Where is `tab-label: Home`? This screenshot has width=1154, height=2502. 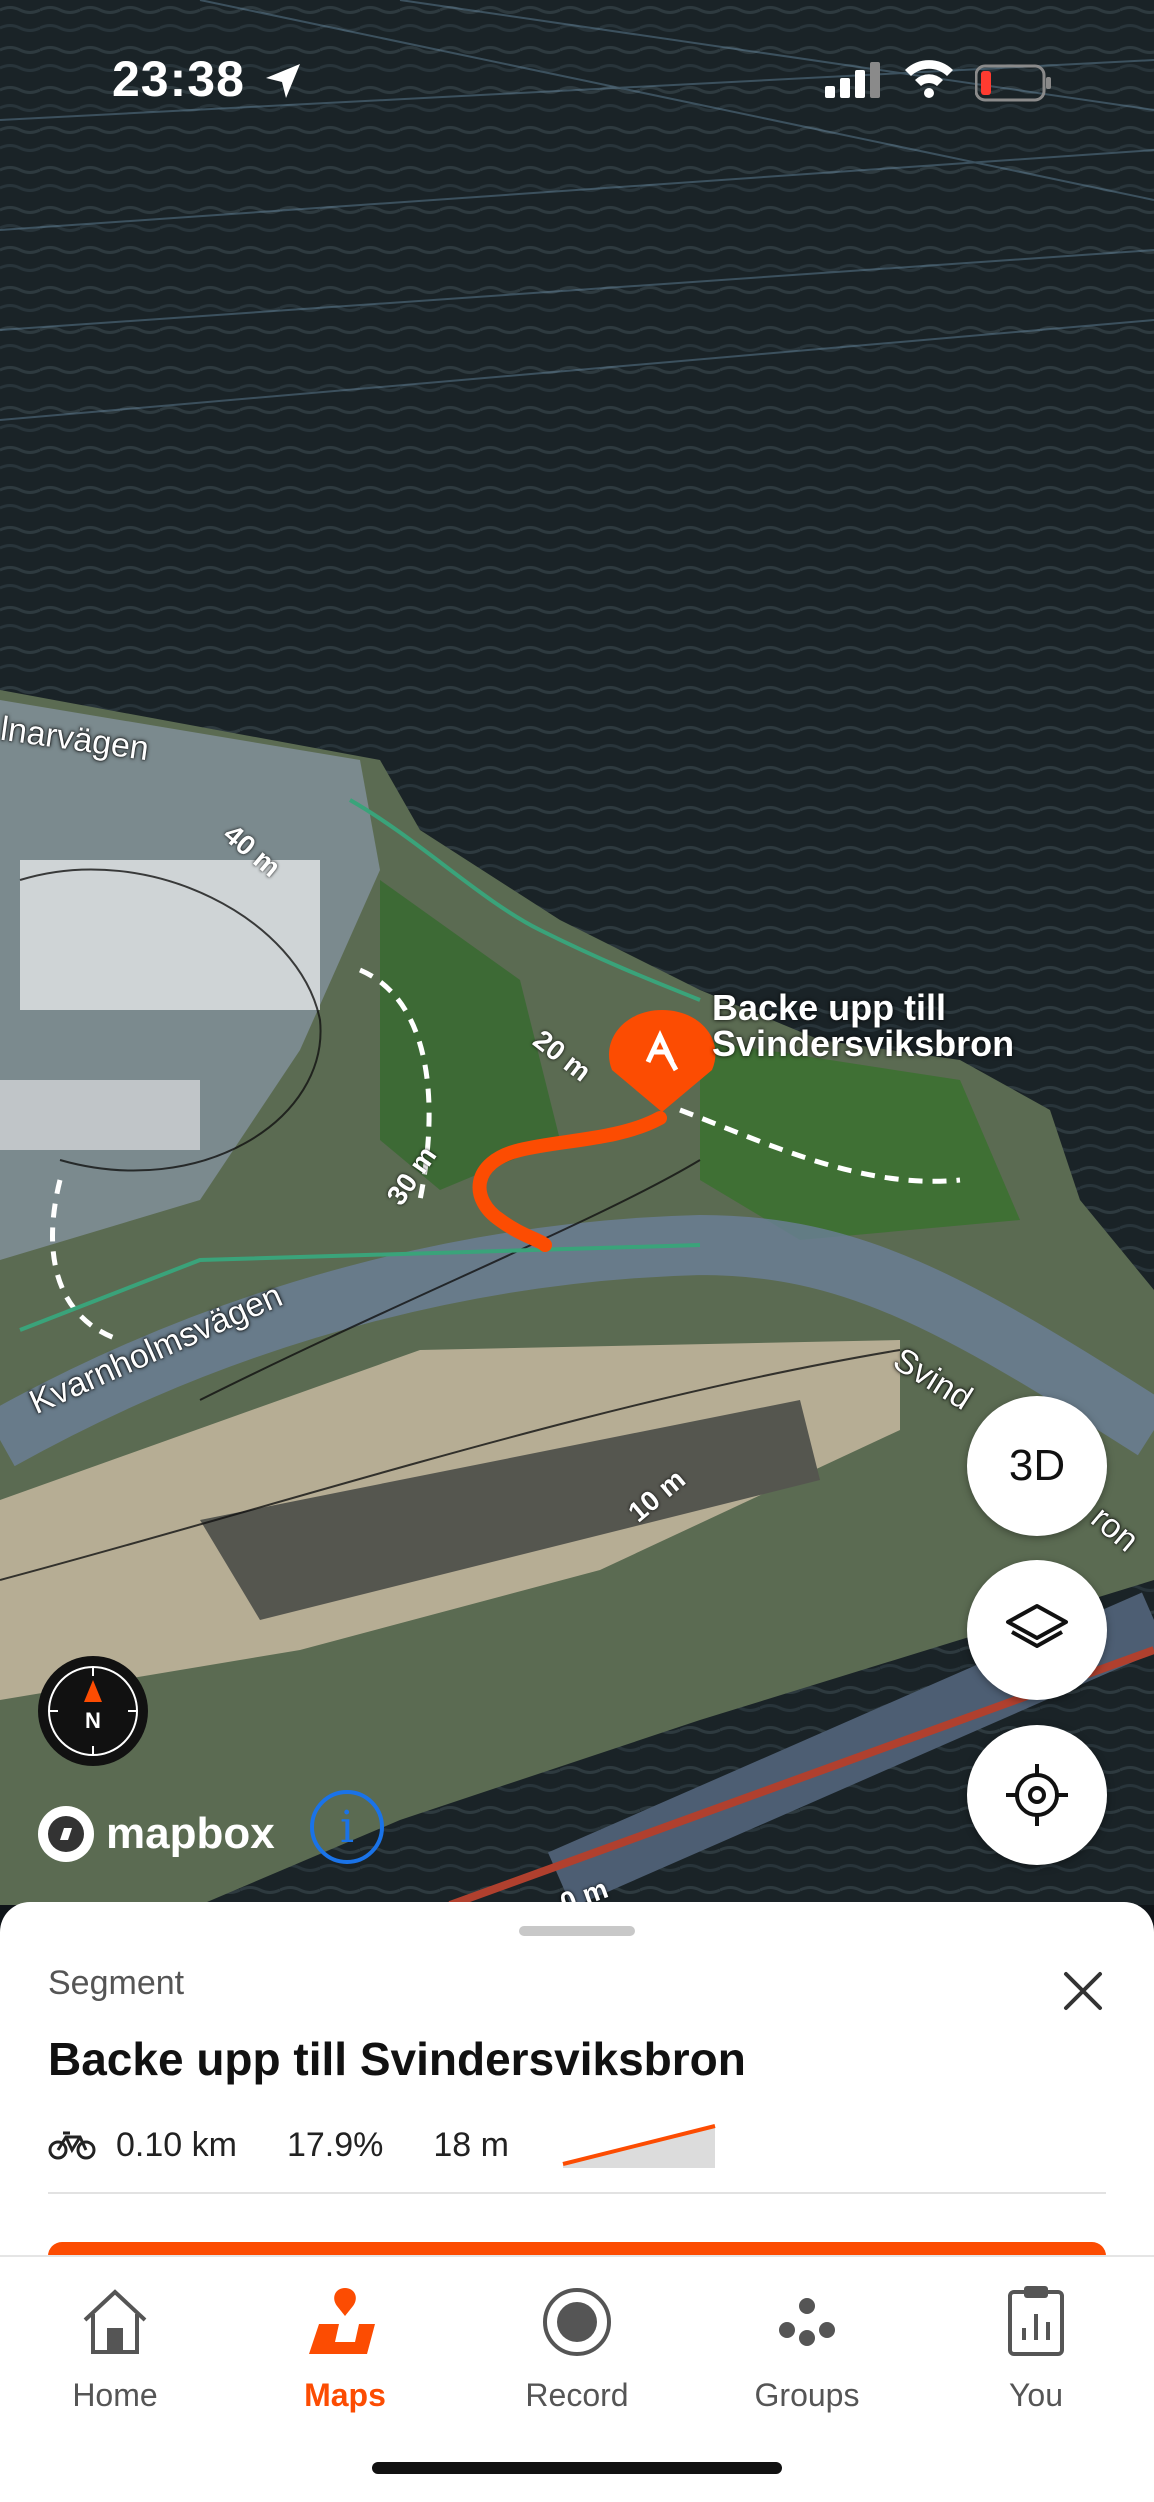
tab-label: Home is located at coordinates (115, 2395).